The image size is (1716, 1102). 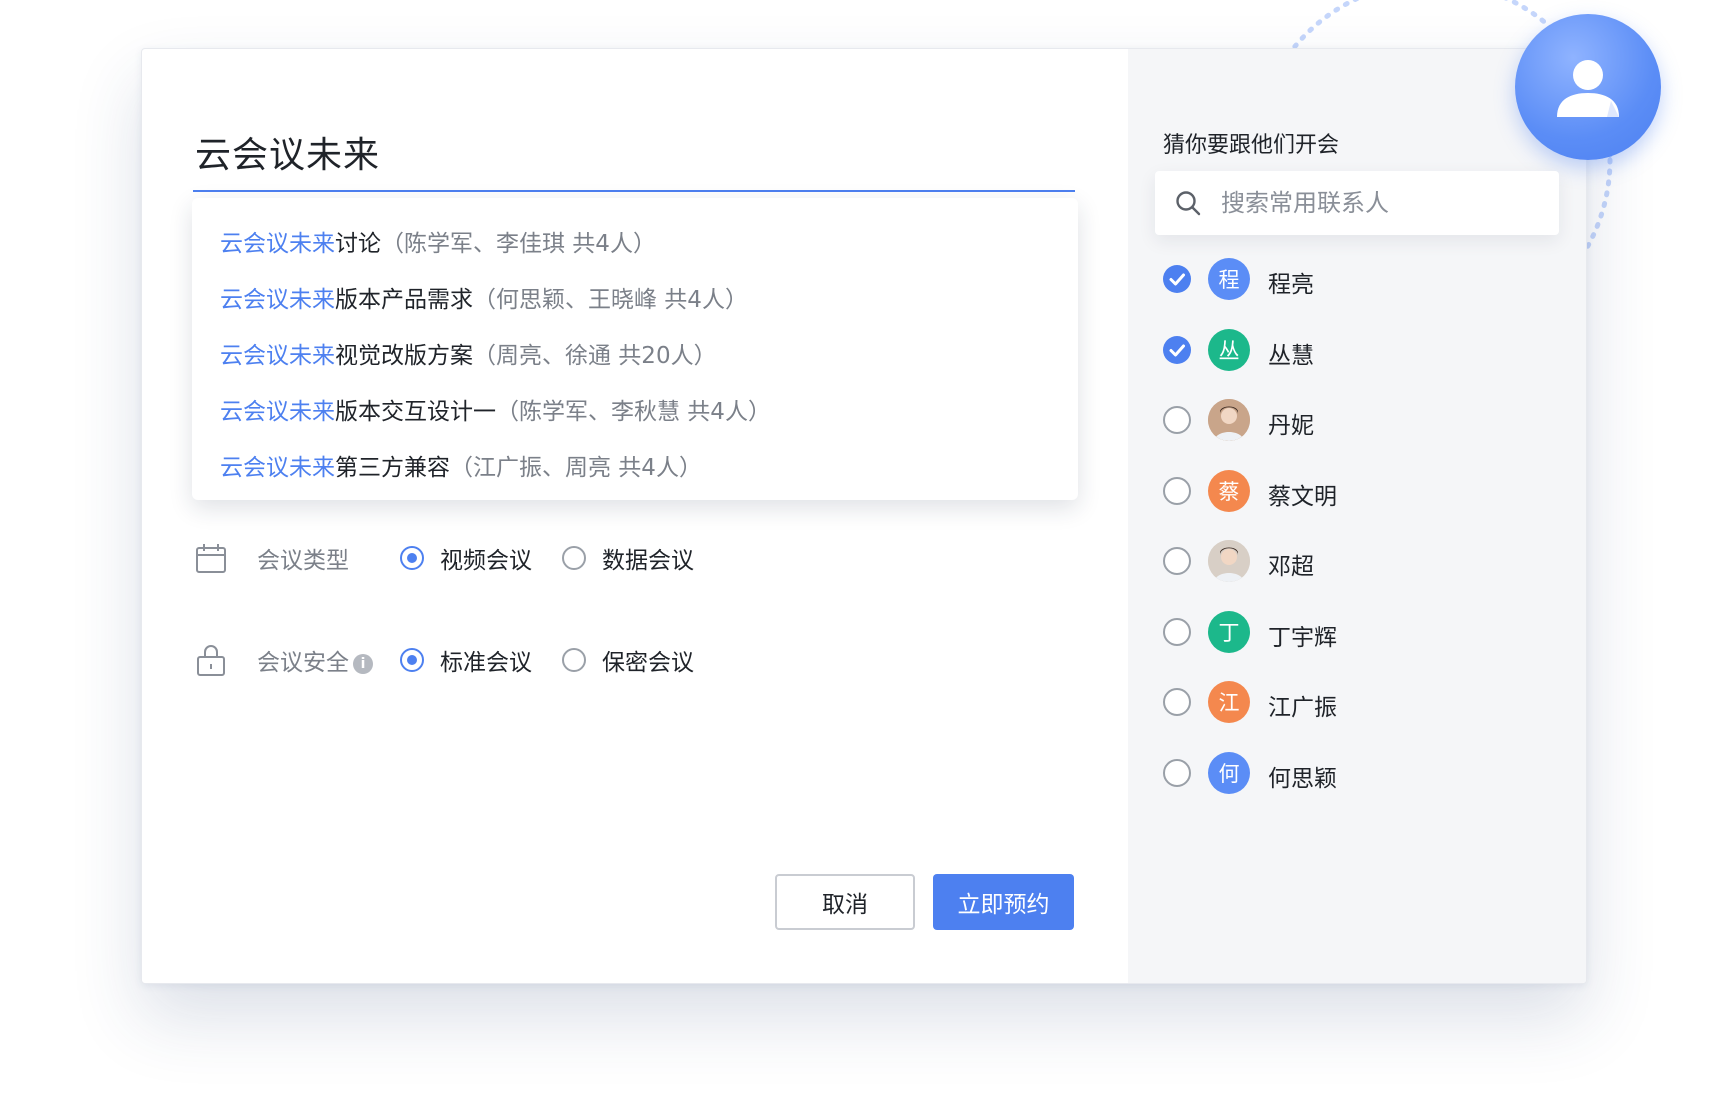 I want to click on radio-standard-meeting: 标准会议, so click(x=466, y=660).